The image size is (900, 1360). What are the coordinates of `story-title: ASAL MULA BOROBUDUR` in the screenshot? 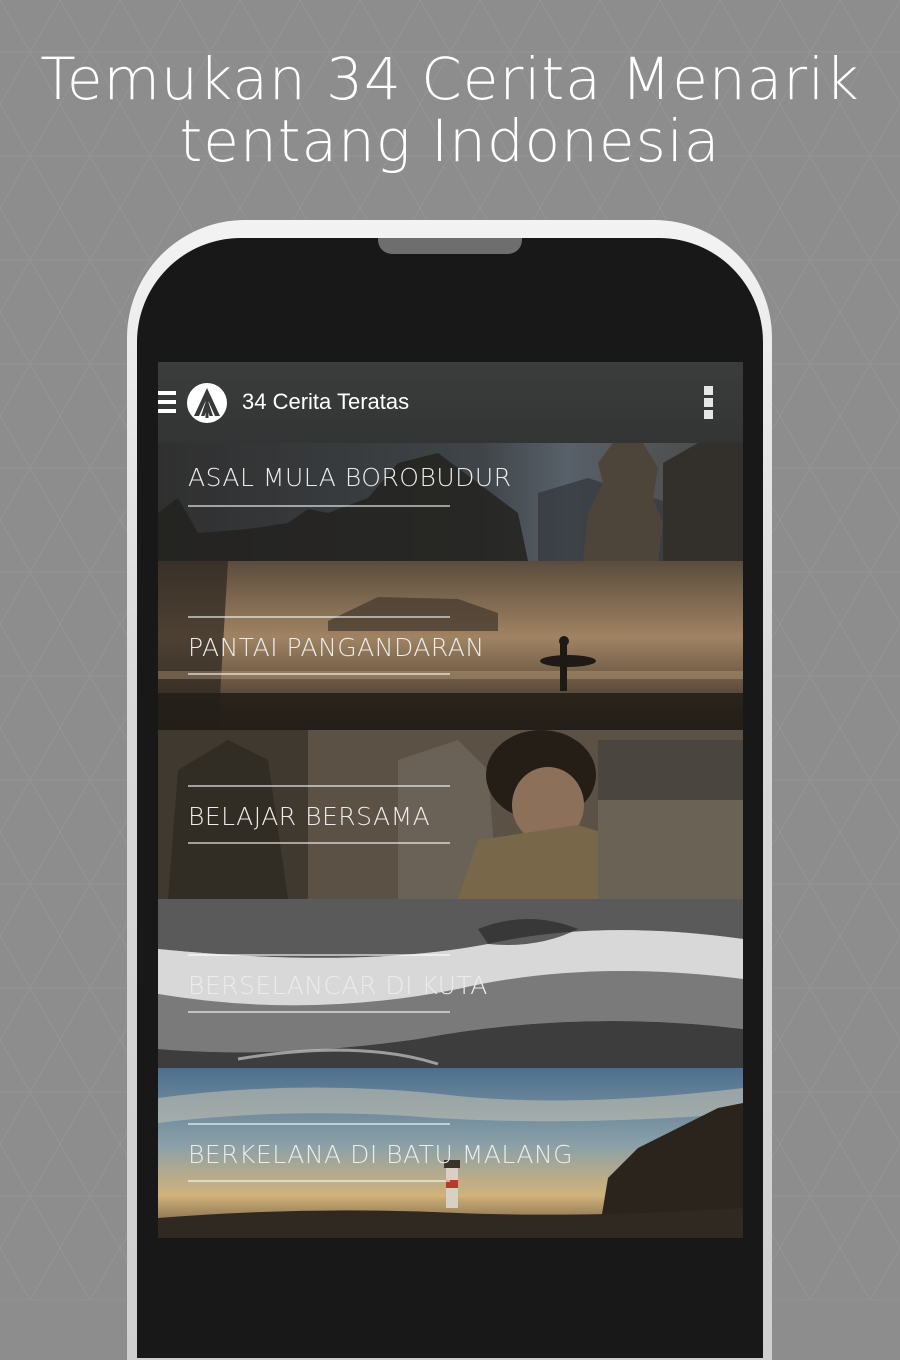 It's located at (350, 477).